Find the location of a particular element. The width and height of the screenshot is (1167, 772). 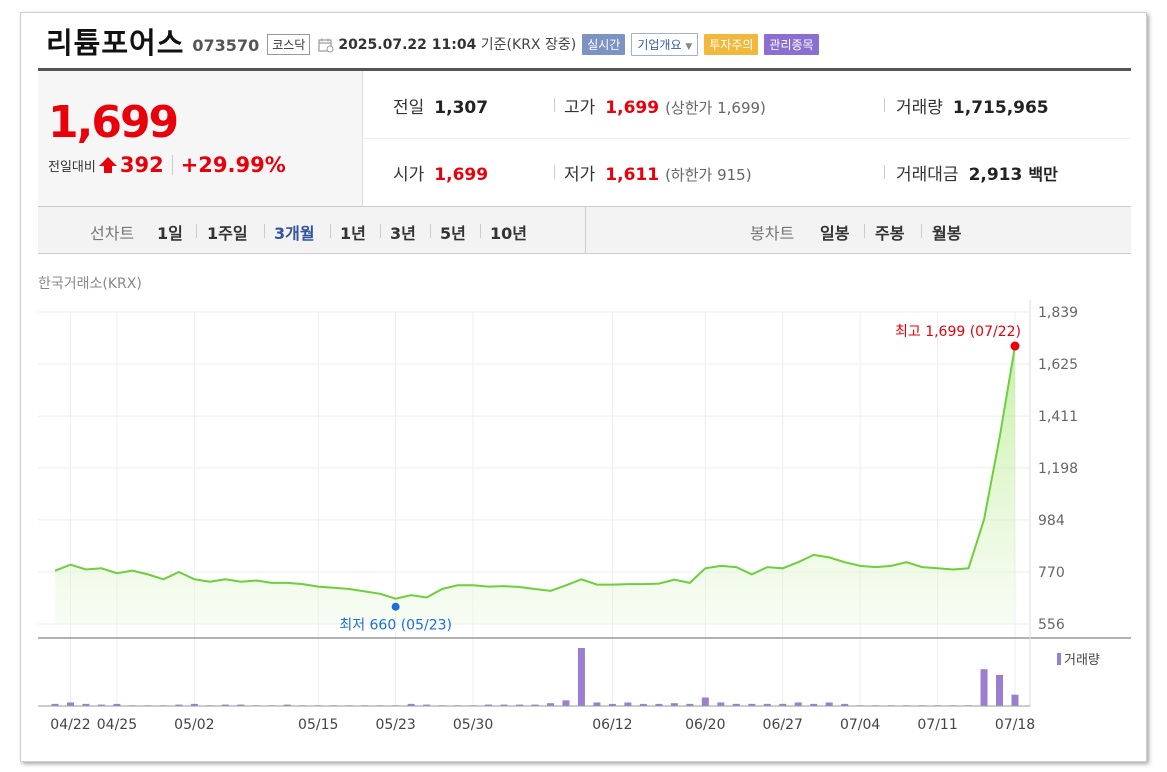

y-tick-label: 556 is located at coordinates (1051, 625).